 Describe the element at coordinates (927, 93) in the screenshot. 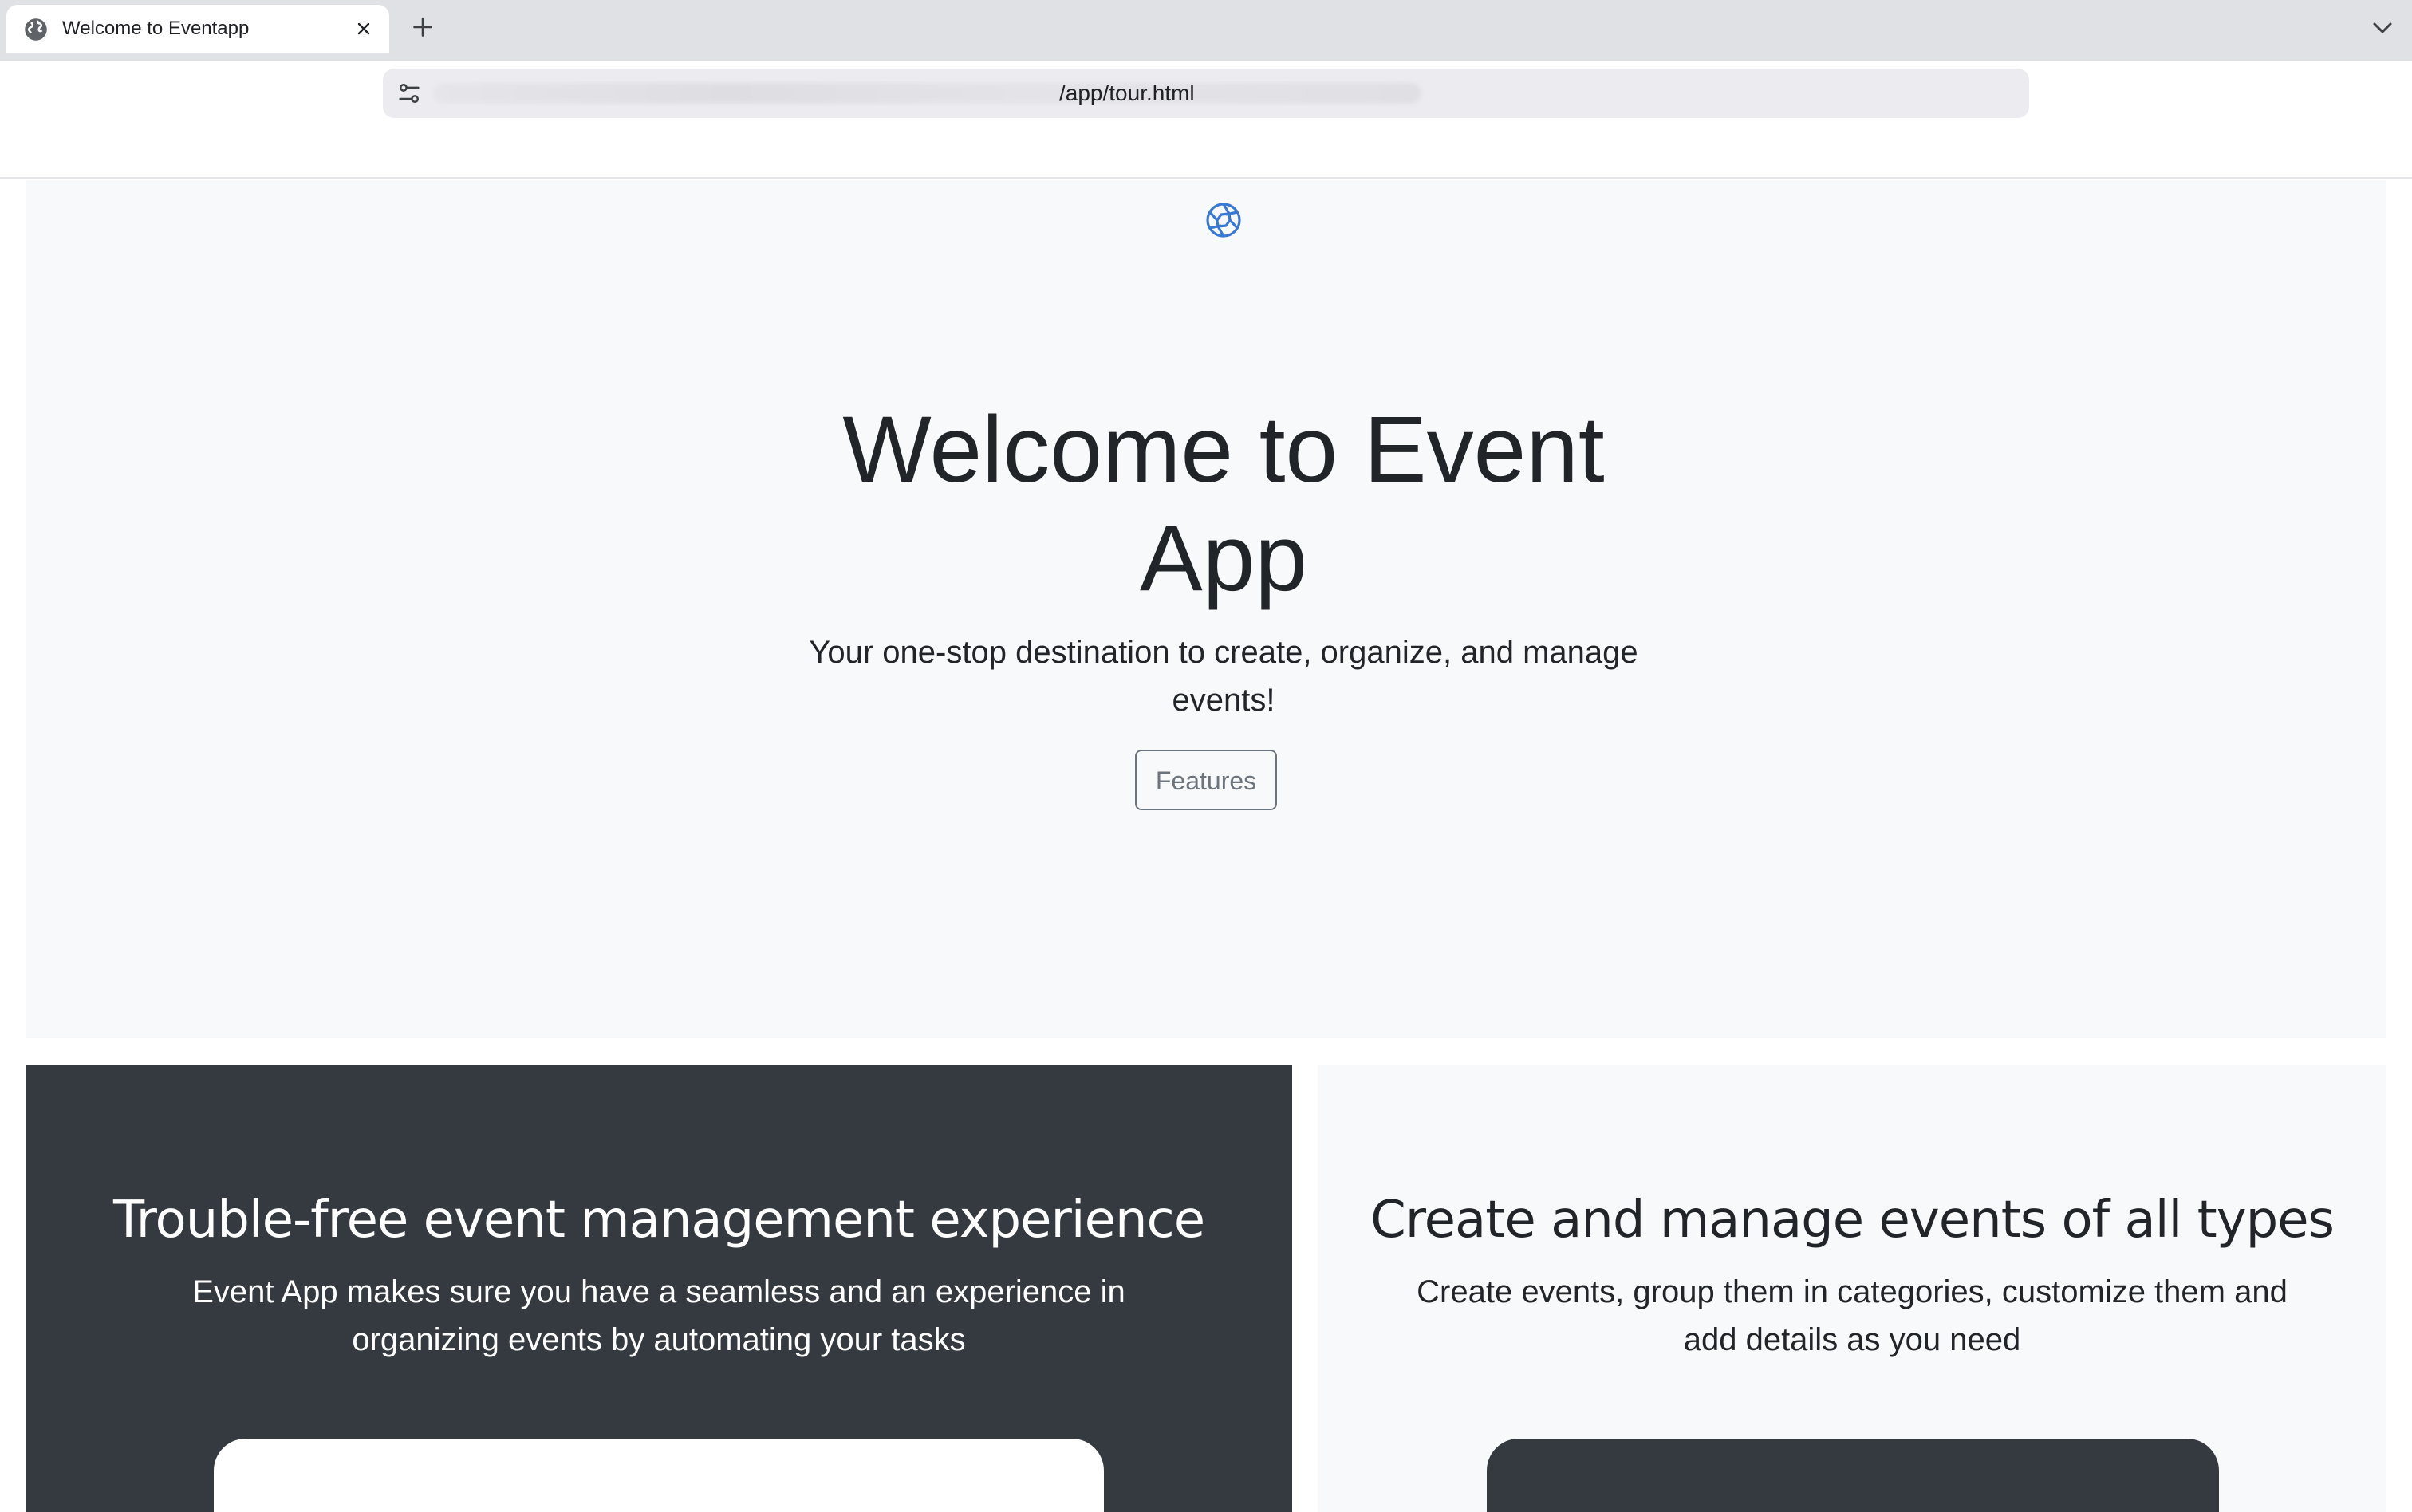

I see `url-host-redacted` at that location.